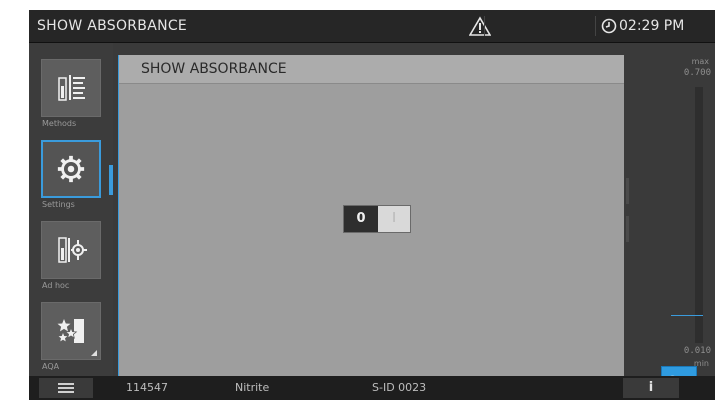 This screenshot has width=715, height=403. I want to click on info-button: i, so click(651, 388).